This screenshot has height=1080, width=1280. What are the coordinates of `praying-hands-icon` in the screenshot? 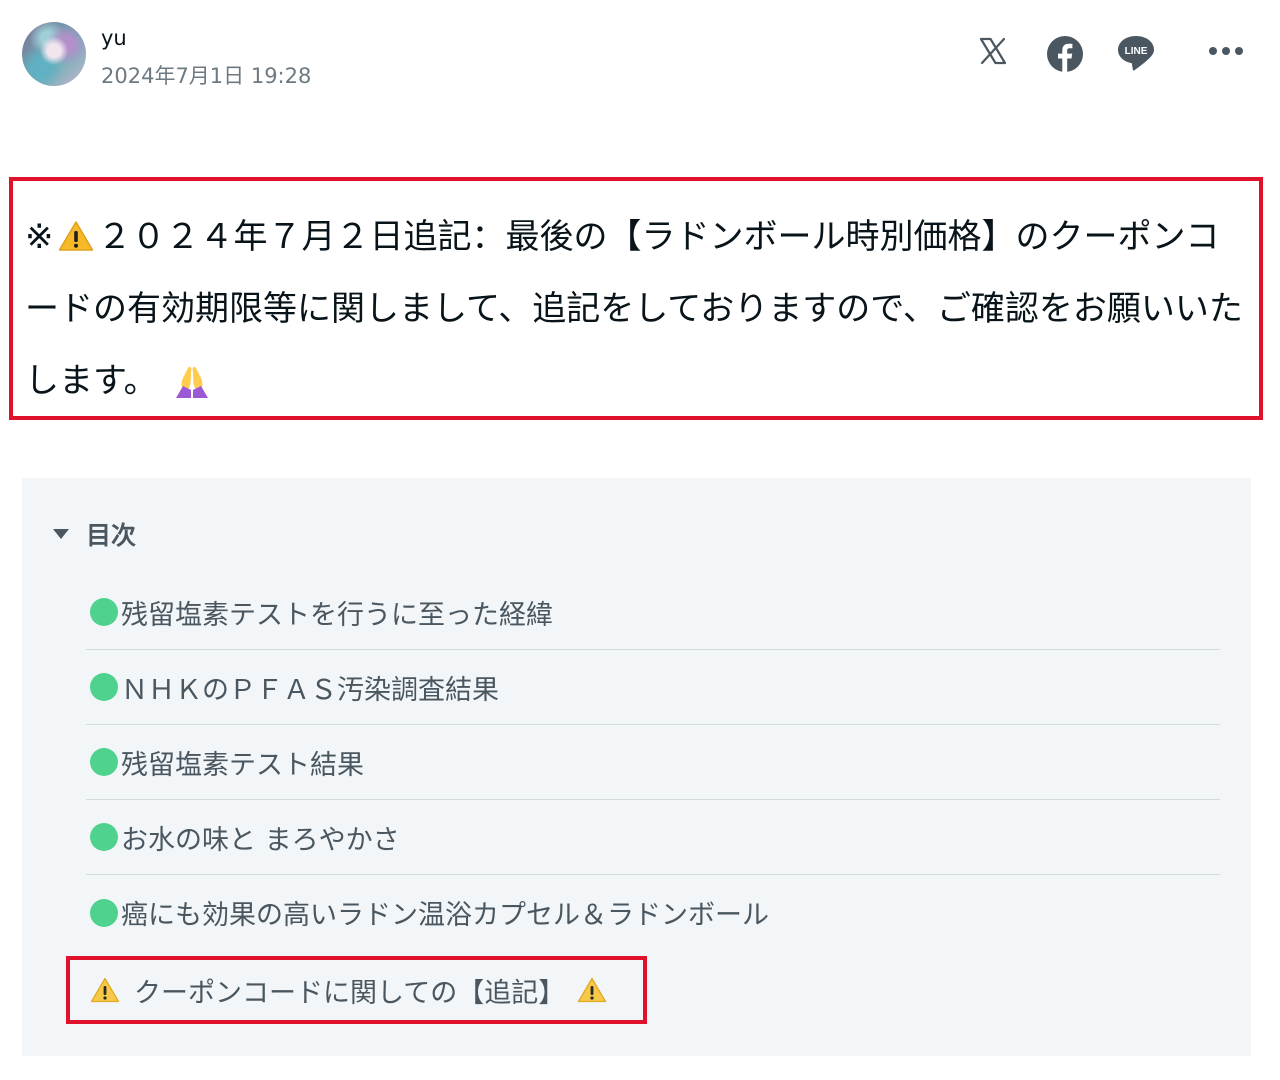 It's located at (191, 382).